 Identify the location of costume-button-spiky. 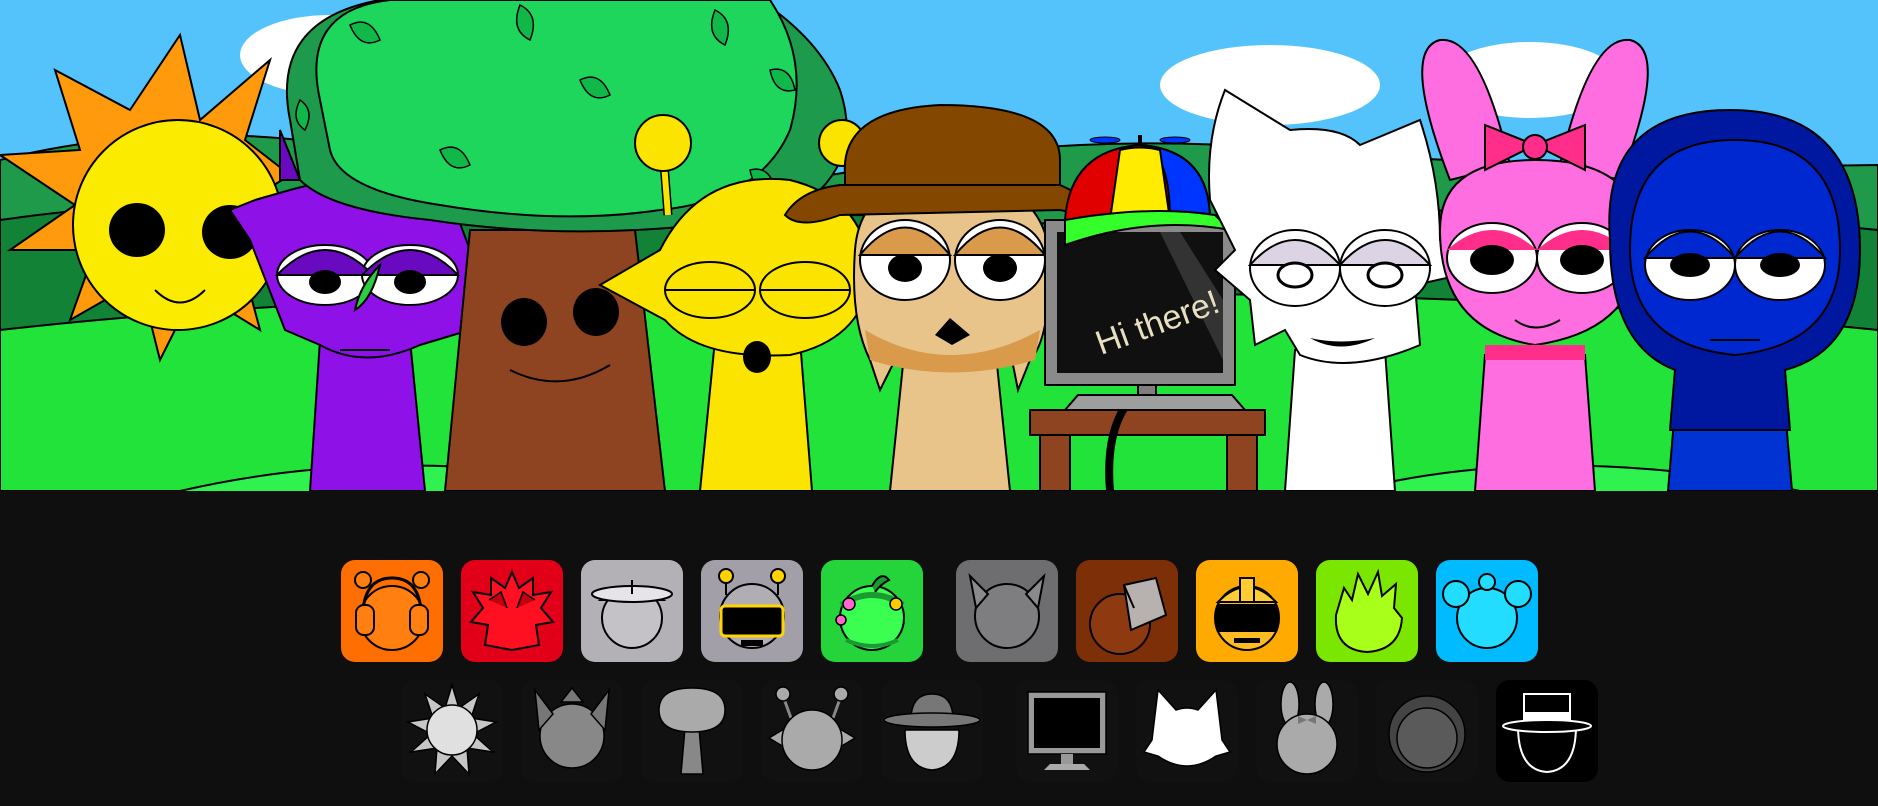
(512, 611).